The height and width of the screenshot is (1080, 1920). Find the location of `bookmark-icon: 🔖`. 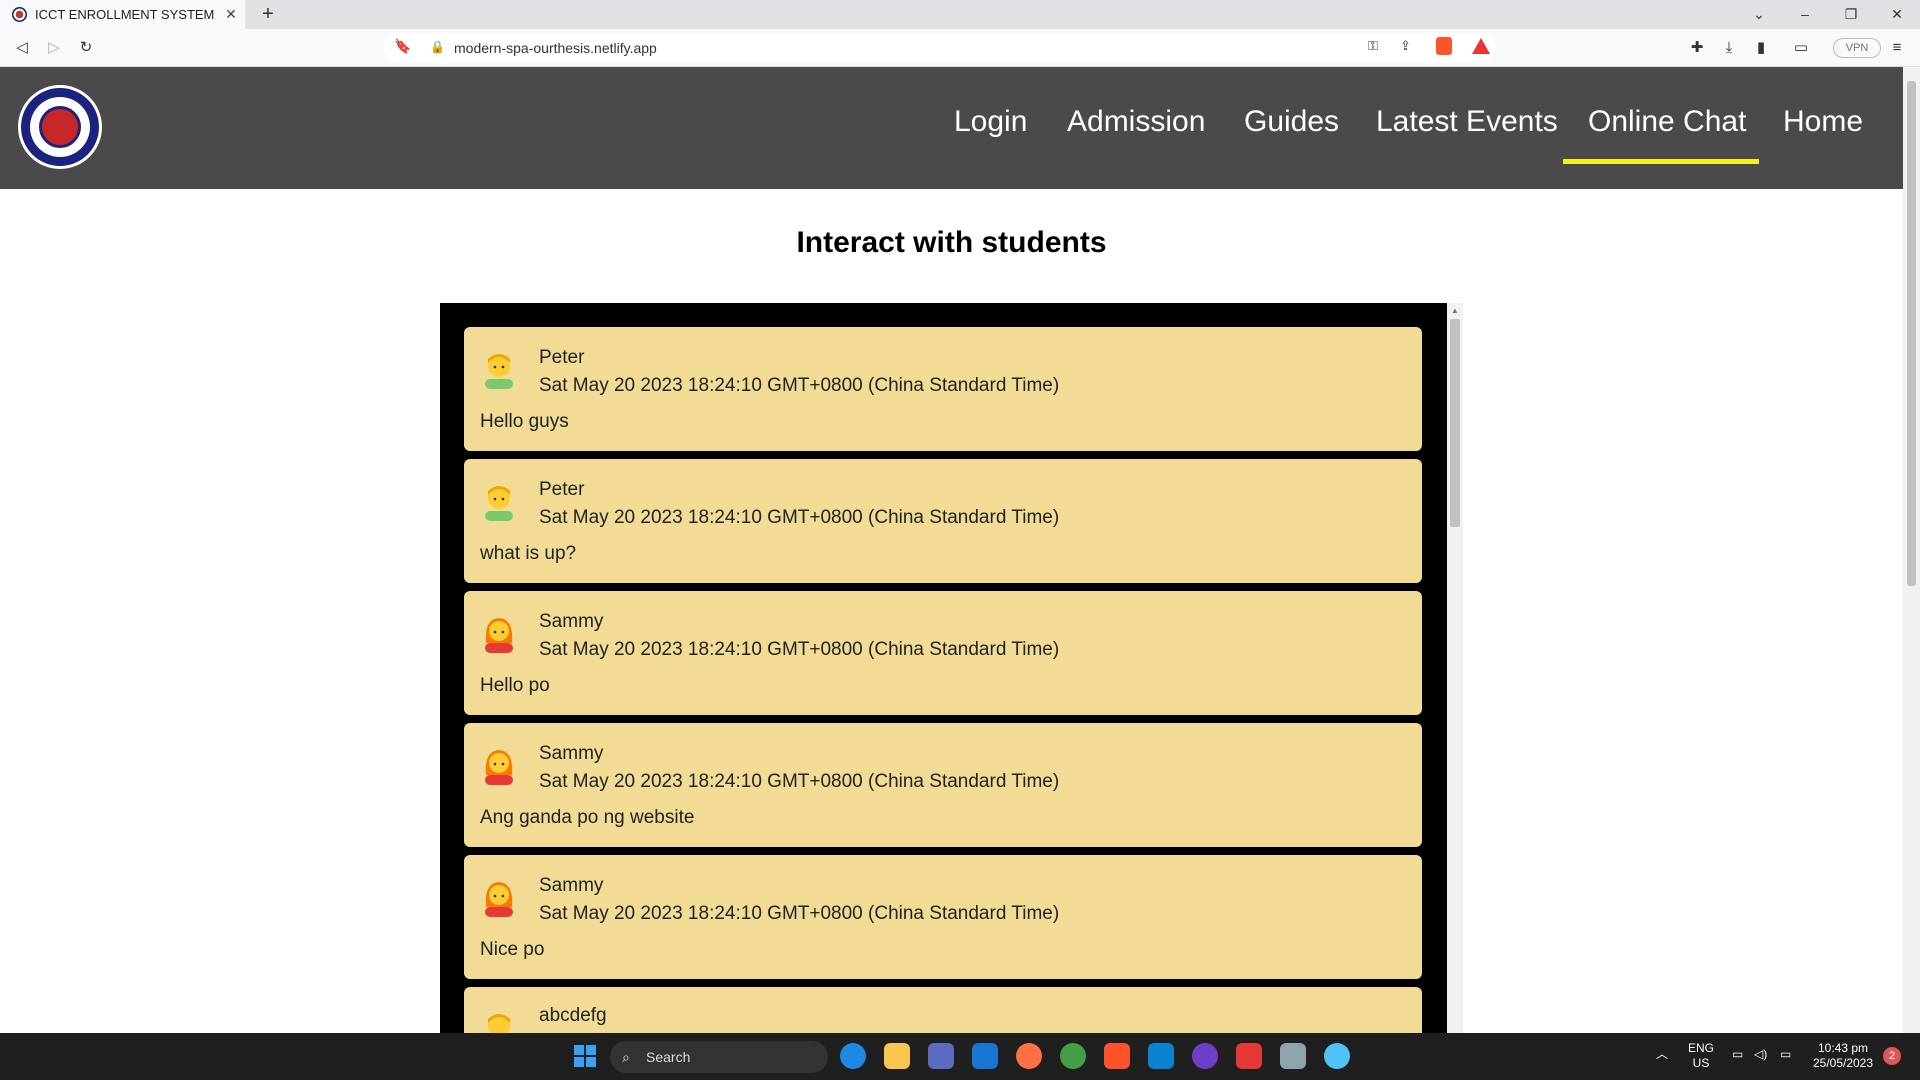

bookmark-icon: 🔖 is located at coordinates (402, 46).